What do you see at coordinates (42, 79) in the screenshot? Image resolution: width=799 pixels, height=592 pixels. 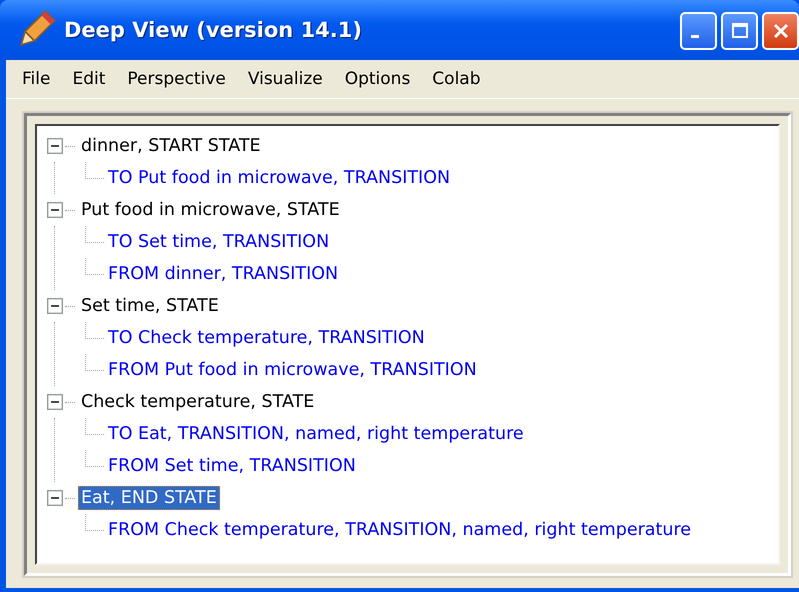 I see `menu-item: File` at bounding box center [42, 79].